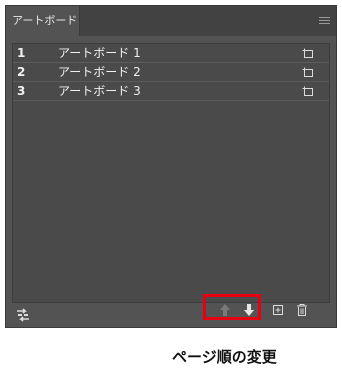 The width and height of the screenshot is (342, 372). Describe the element at coordinates (21, 53) in the screenshot. I see `artboard-number: 1` at that location.